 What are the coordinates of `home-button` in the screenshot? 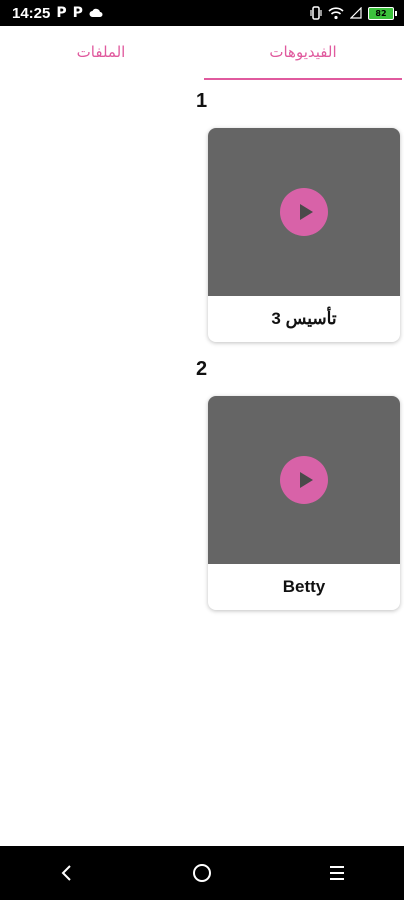 It's located at (202, 873).